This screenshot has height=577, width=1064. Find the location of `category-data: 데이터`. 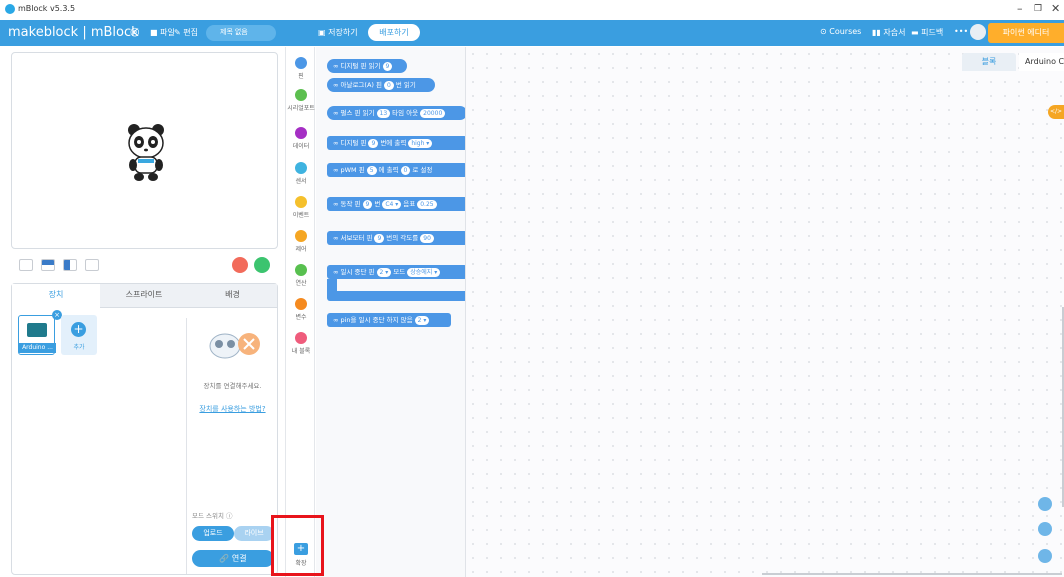

category-data: 데이터 is located at coordinates (301, 138).